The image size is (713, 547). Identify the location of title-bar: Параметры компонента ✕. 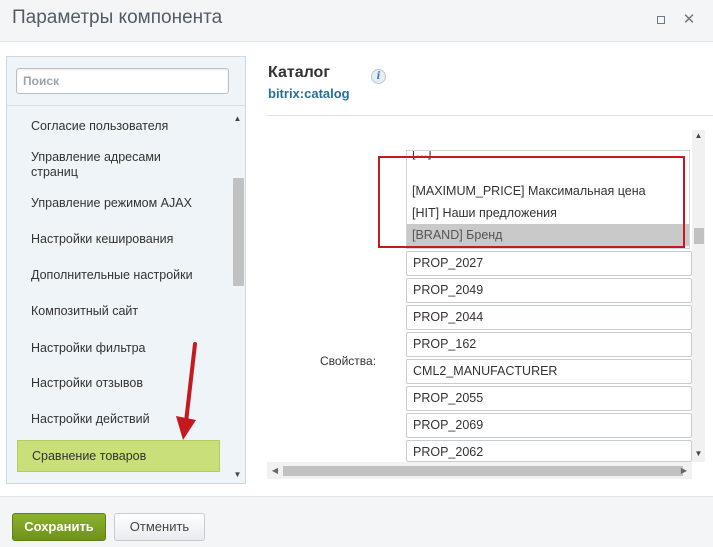
(356, 21).